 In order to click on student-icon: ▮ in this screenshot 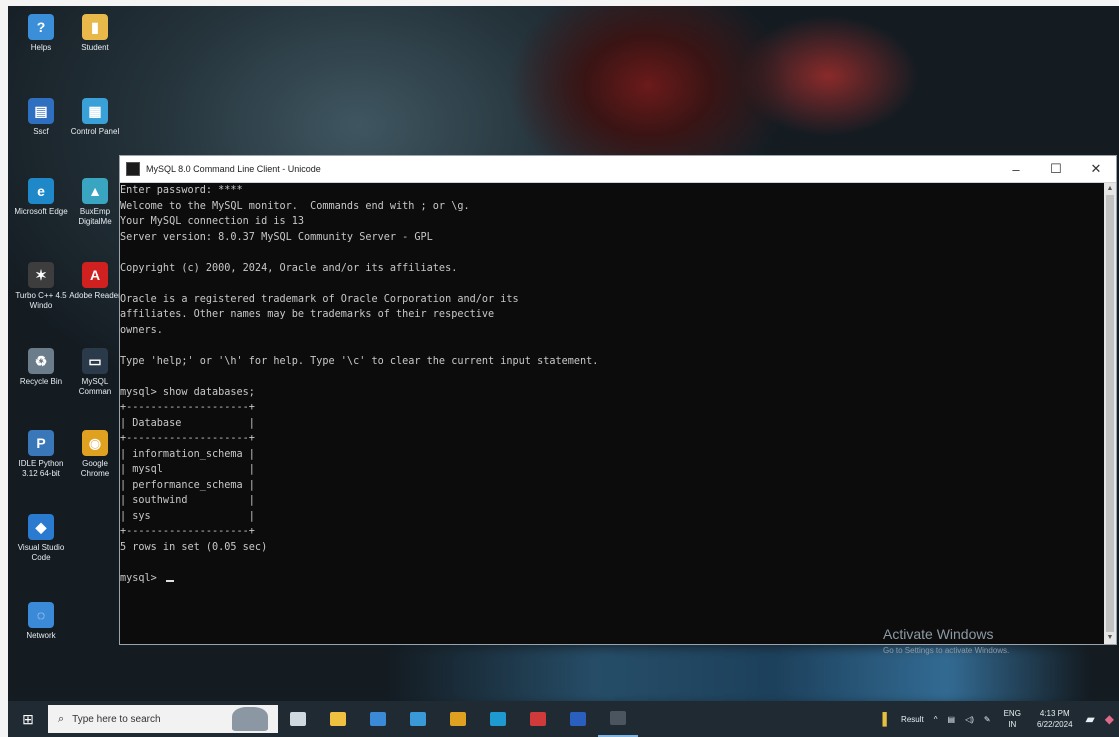, I will do `click(95, 27)`.